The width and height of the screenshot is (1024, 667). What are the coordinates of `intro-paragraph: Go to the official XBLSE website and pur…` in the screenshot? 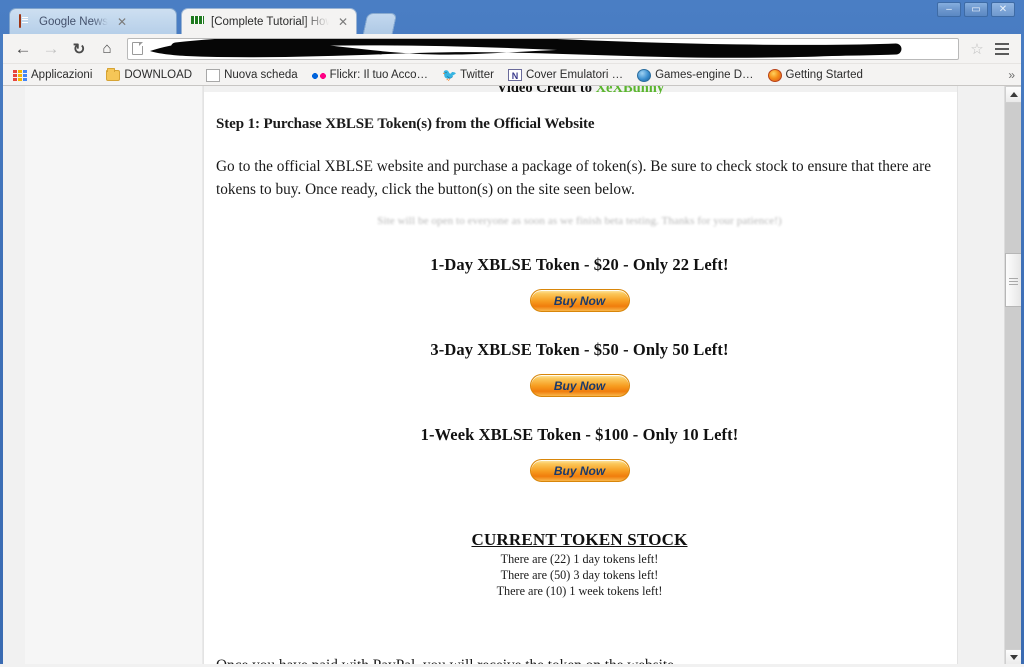 It's located at (574, 178).